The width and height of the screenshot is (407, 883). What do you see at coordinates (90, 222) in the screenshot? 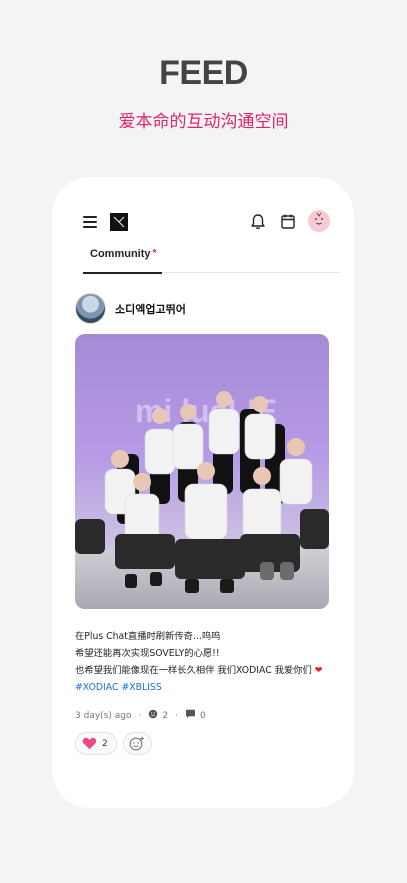
I see `menu-icon` at bounding box center [90, 222].